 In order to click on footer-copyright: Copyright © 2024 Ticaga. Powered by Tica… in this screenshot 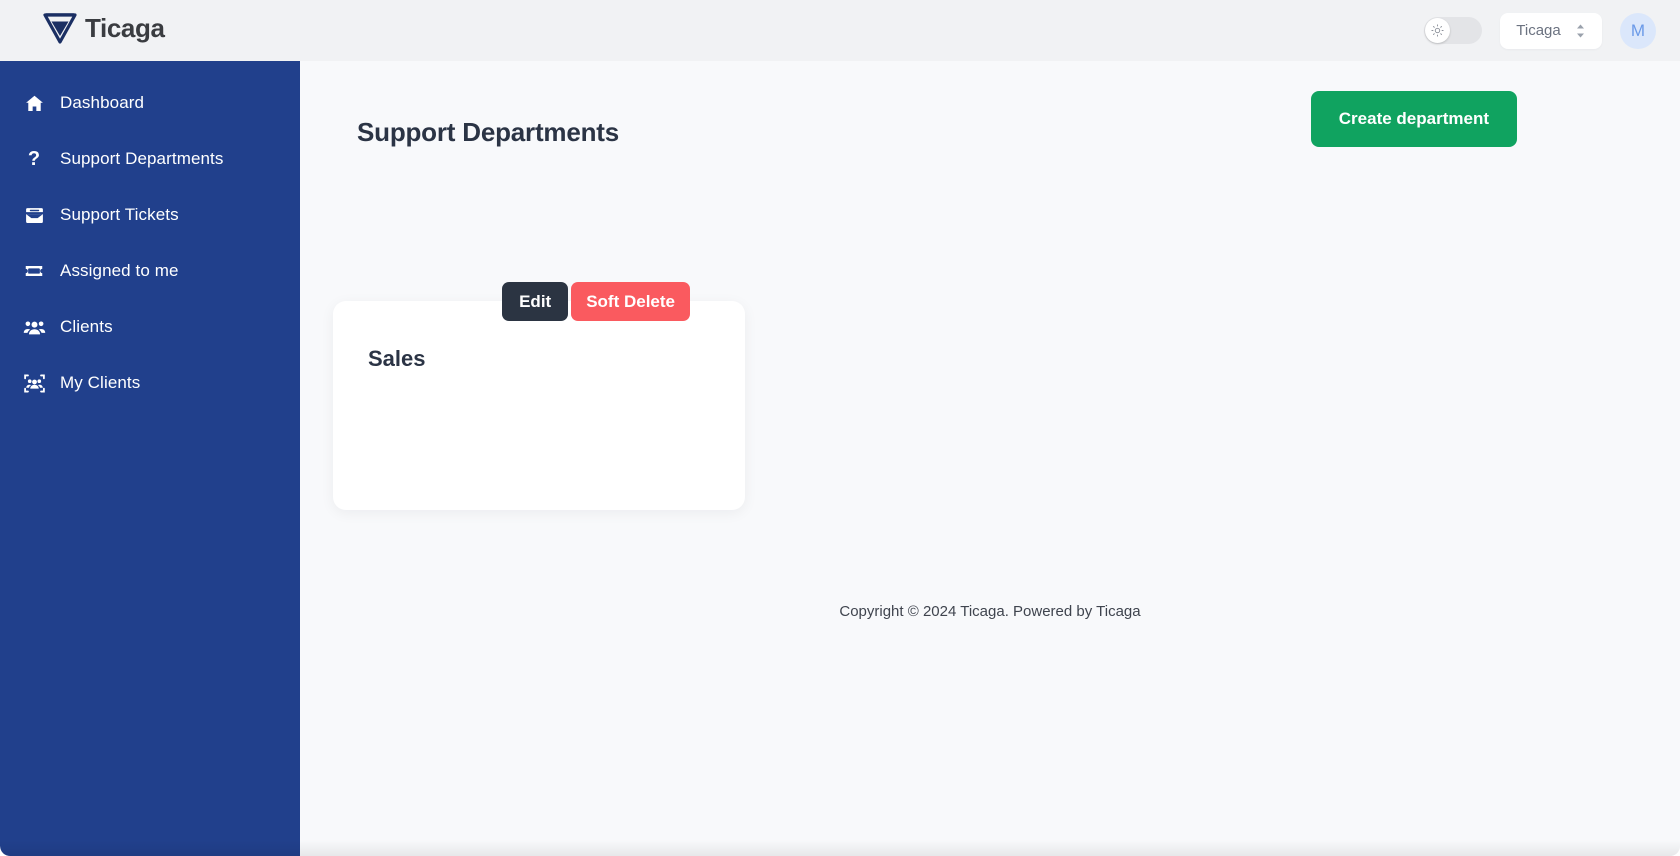, I will do `click(990, 611)`.